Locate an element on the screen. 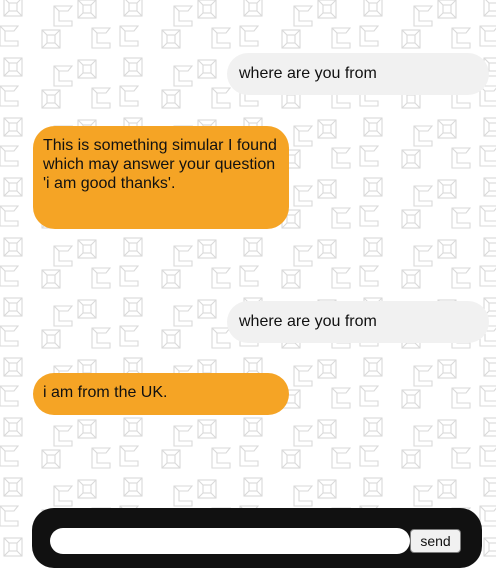 This screenshot has width=496, height=568. message-text: i am from the UK. is located at coordinates (105, 392).